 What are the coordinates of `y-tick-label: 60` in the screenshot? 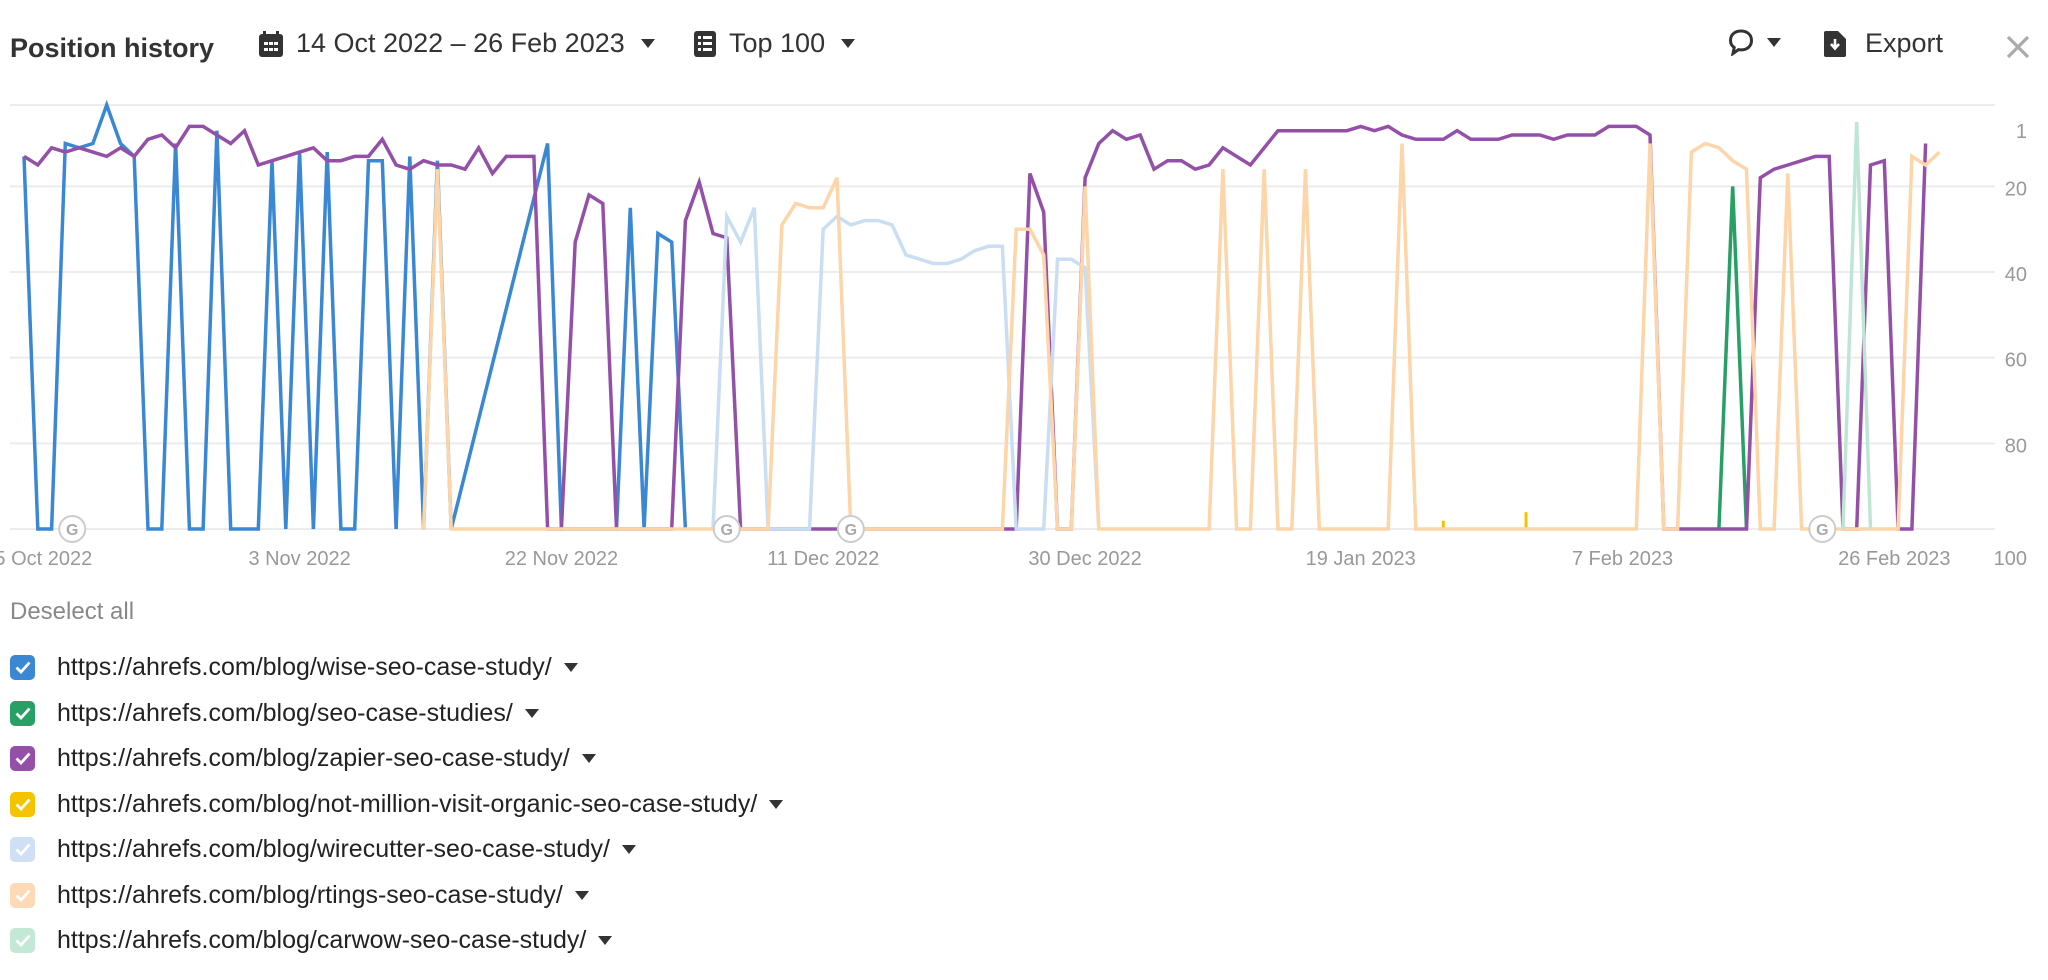 It's located at (2016, 361).